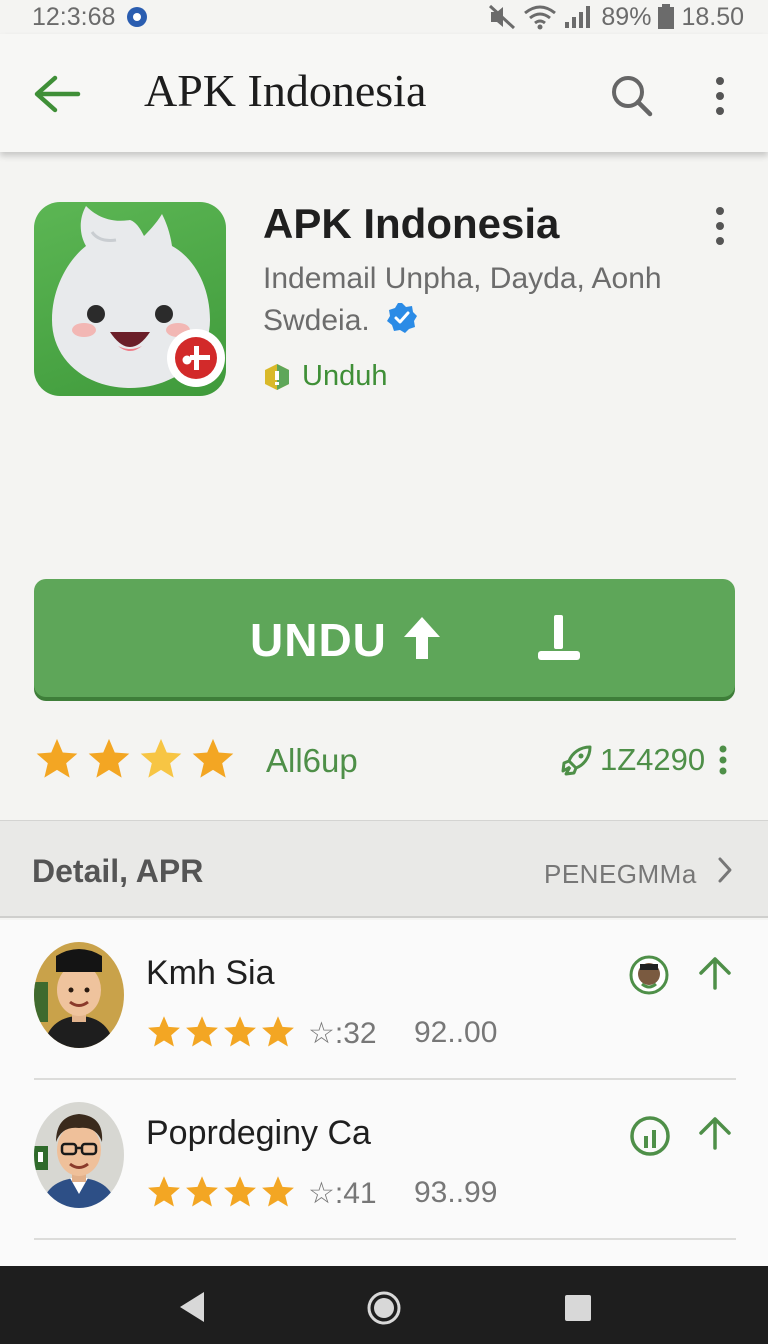  Describe the element at coordinates (384, 1160) in the screenshot. I see `list-item: Poprdeginy Ca ☆:41 93..99` at that location.